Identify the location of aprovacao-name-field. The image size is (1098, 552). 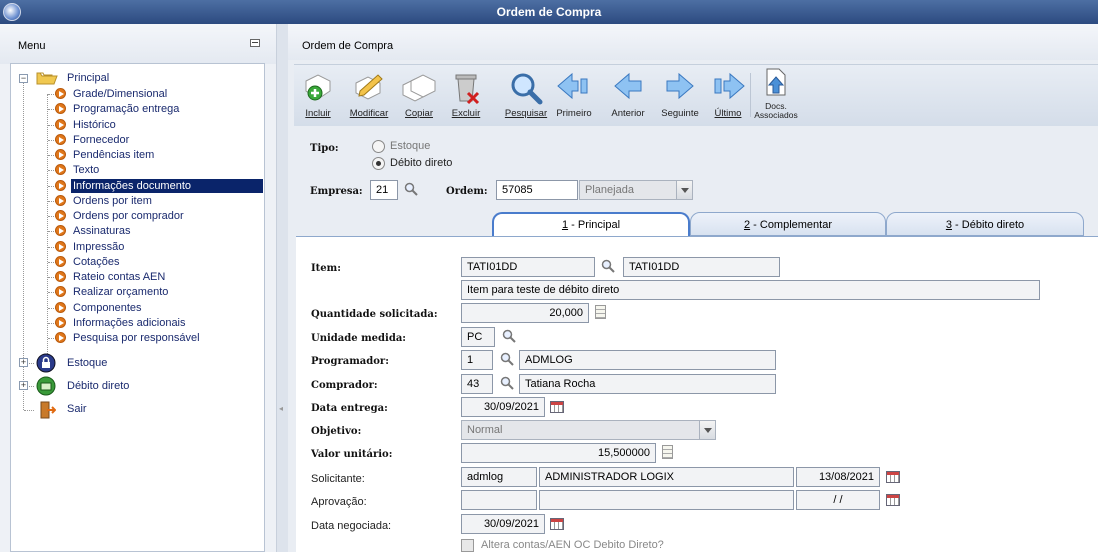
(666, 500).